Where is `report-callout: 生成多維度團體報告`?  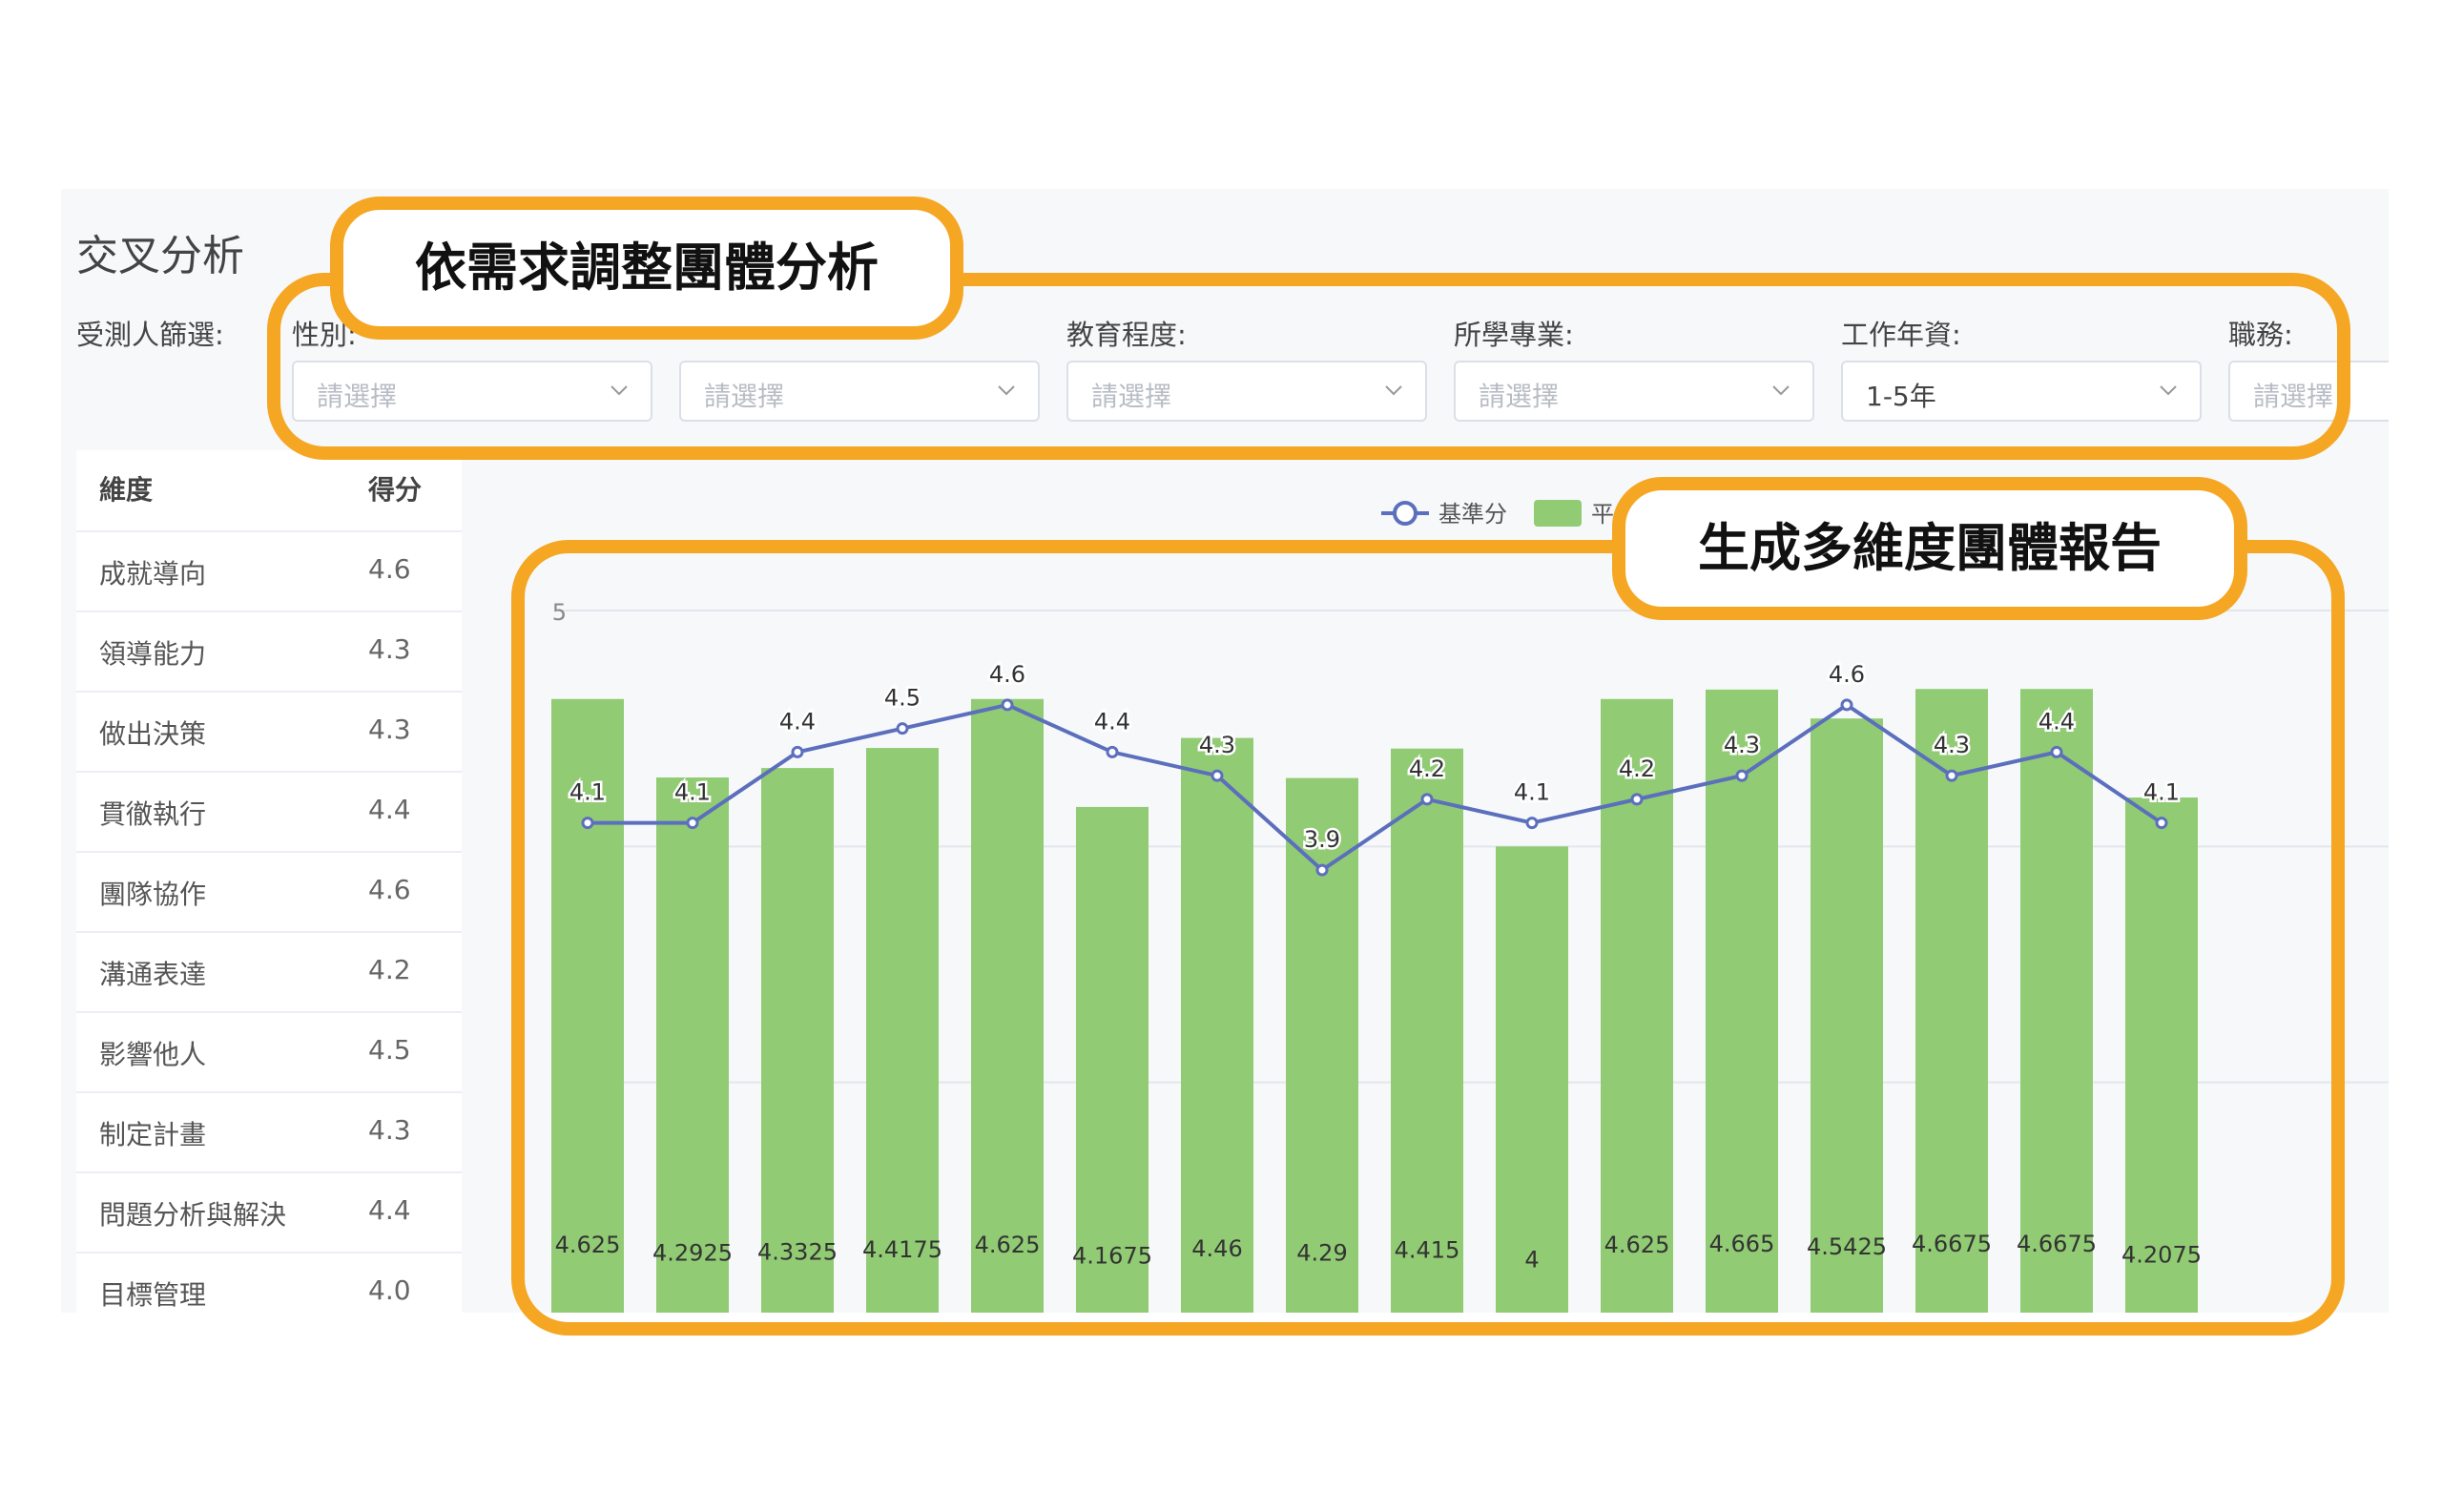
report-callout: 生成多維度團體報告 is located at coordinates (1929, 549).